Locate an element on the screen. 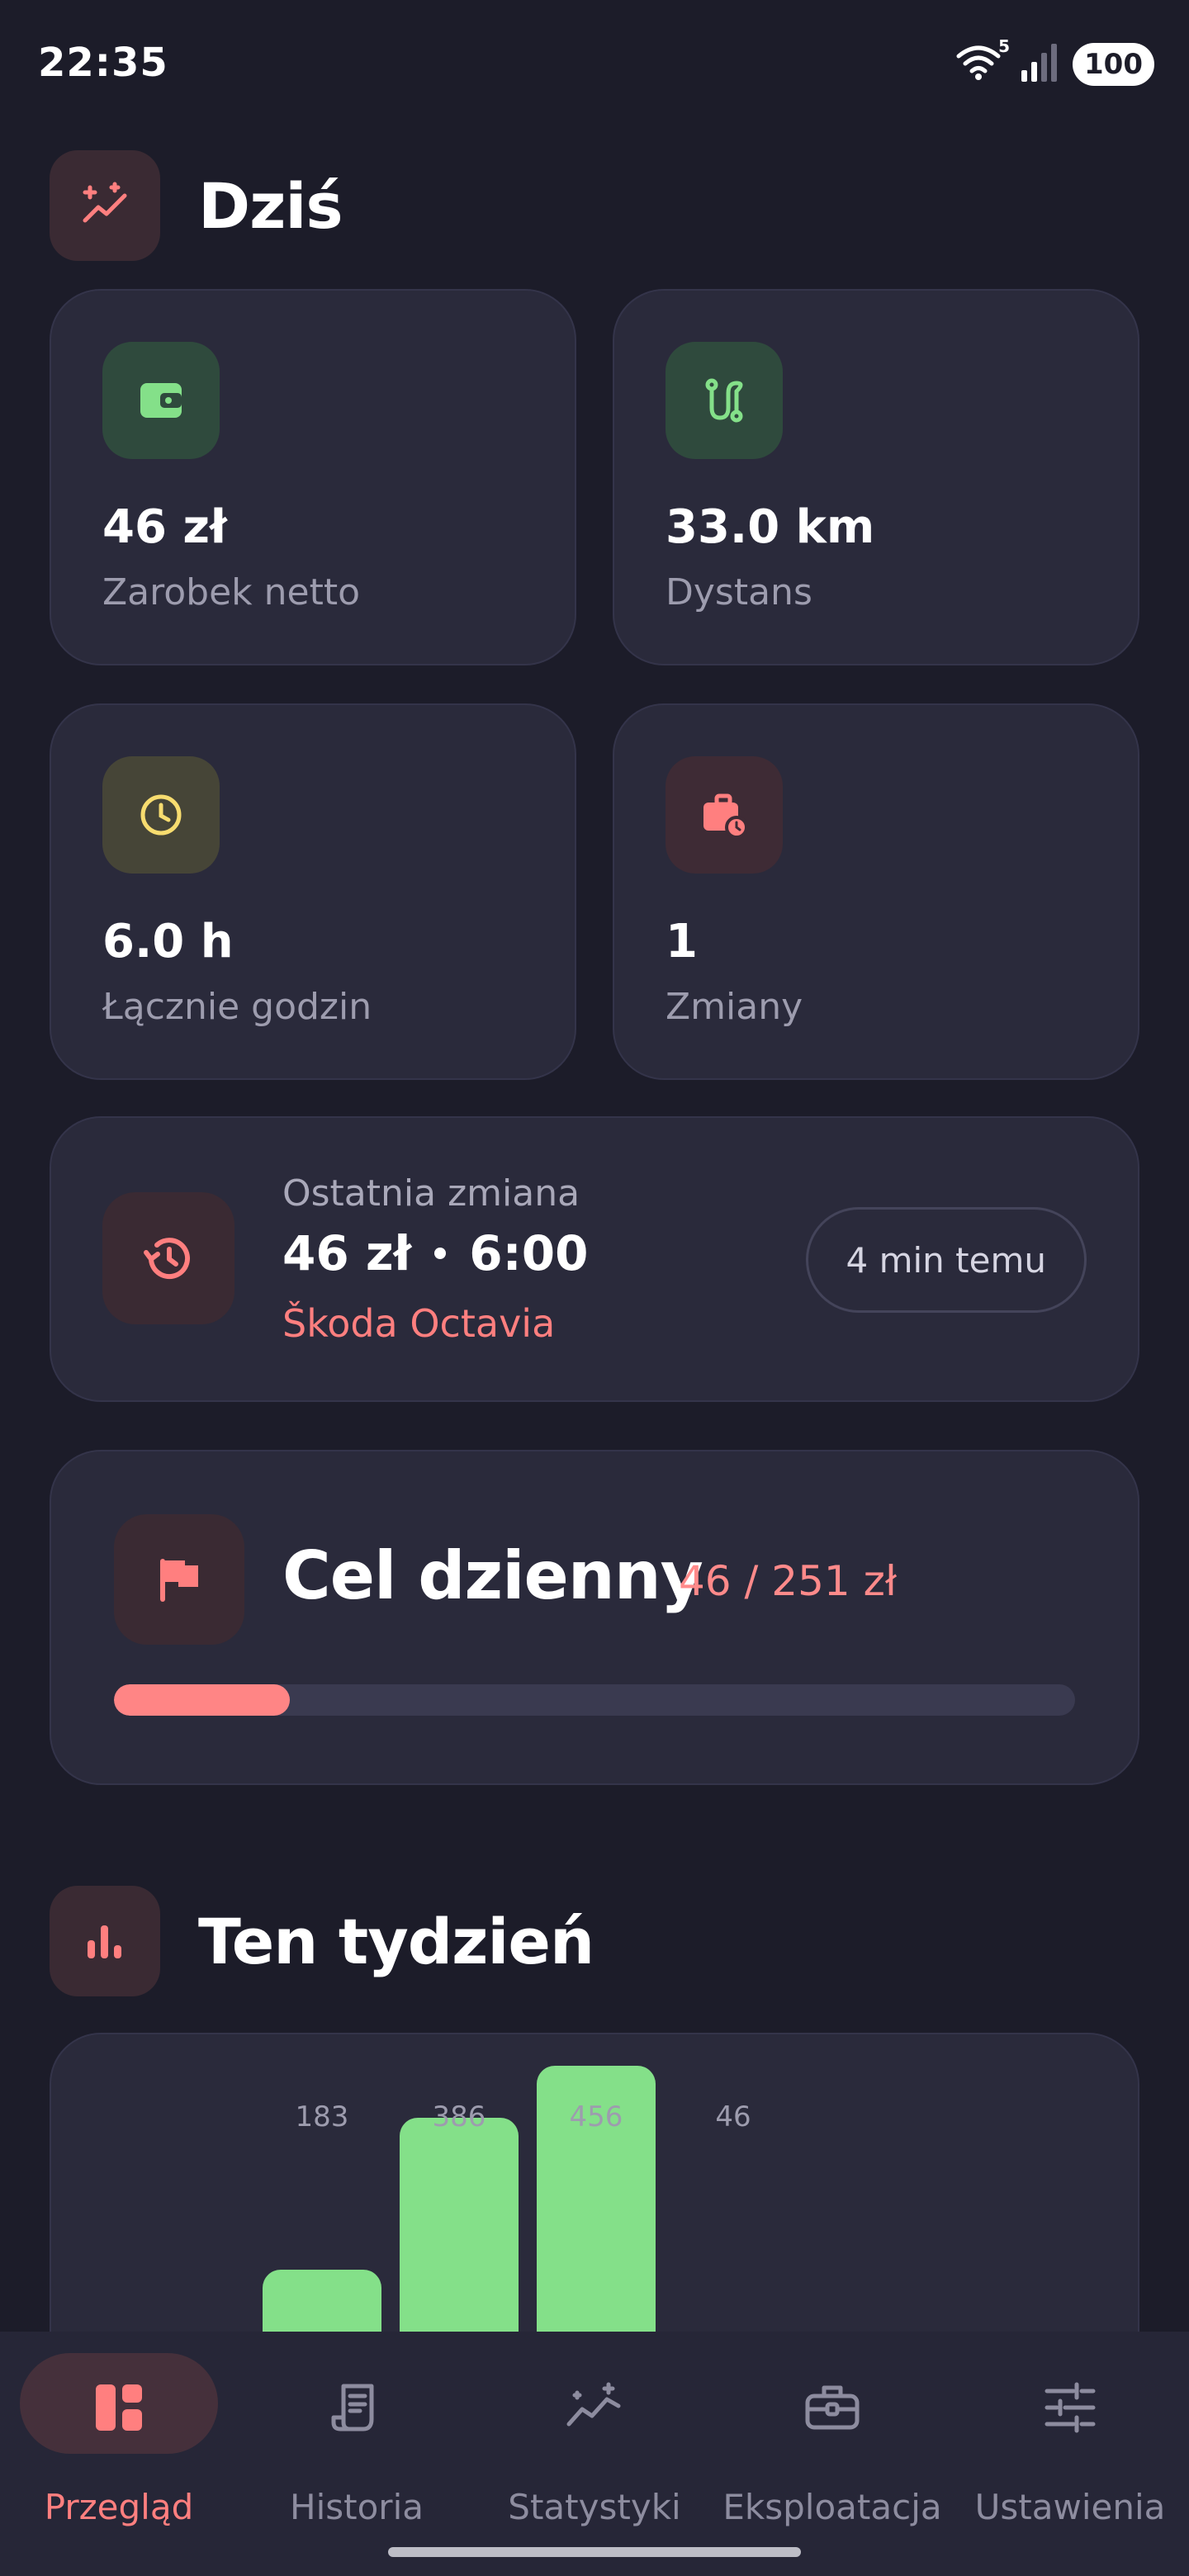  stat-card-distance: 33.0 km Dystans is located at coordinates (876, 477).